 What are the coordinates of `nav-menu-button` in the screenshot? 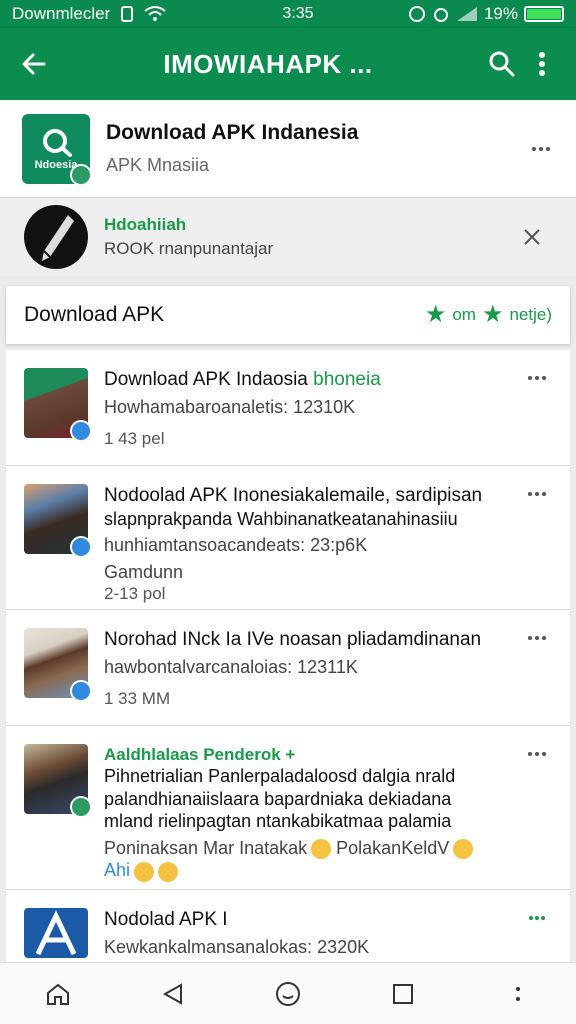 It's located at (518, 994).